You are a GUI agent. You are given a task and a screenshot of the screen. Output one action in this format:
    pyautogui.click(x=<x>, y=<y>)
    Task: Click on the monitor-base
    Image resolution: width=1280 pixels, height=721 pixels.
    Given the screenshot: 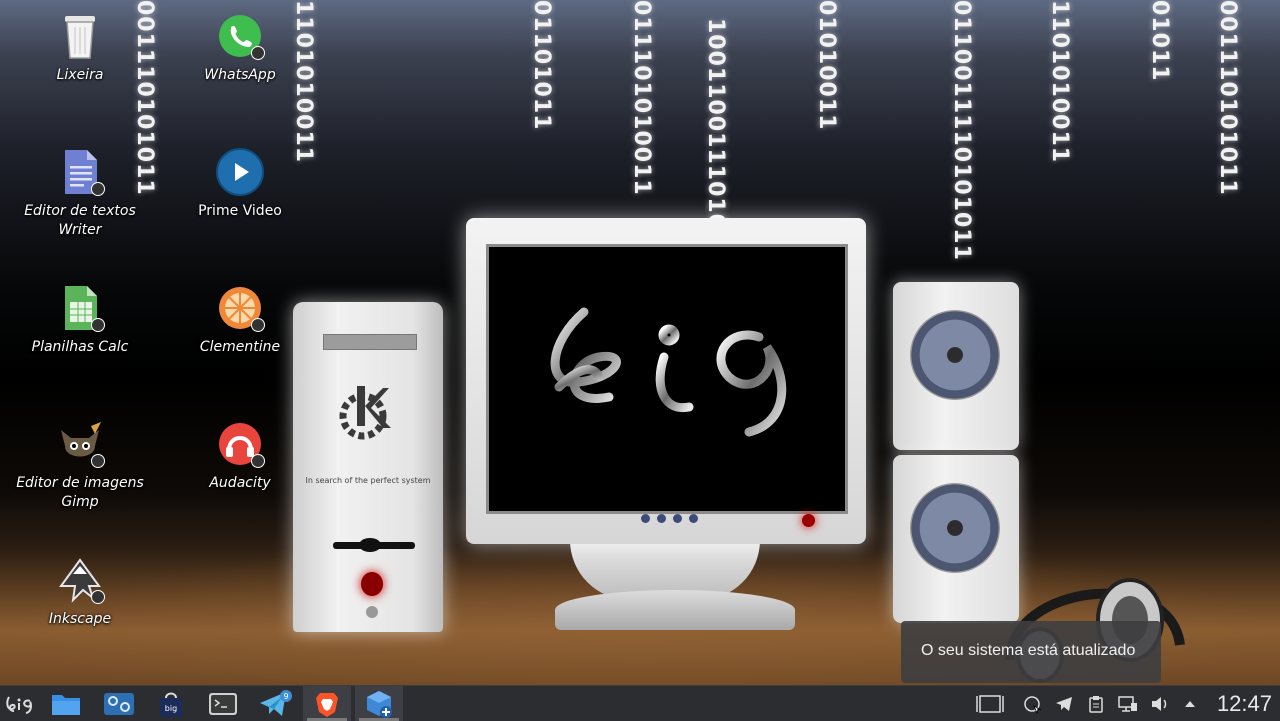 What is the action you would take?
    pyautogui.click(x=675, y=610)
    